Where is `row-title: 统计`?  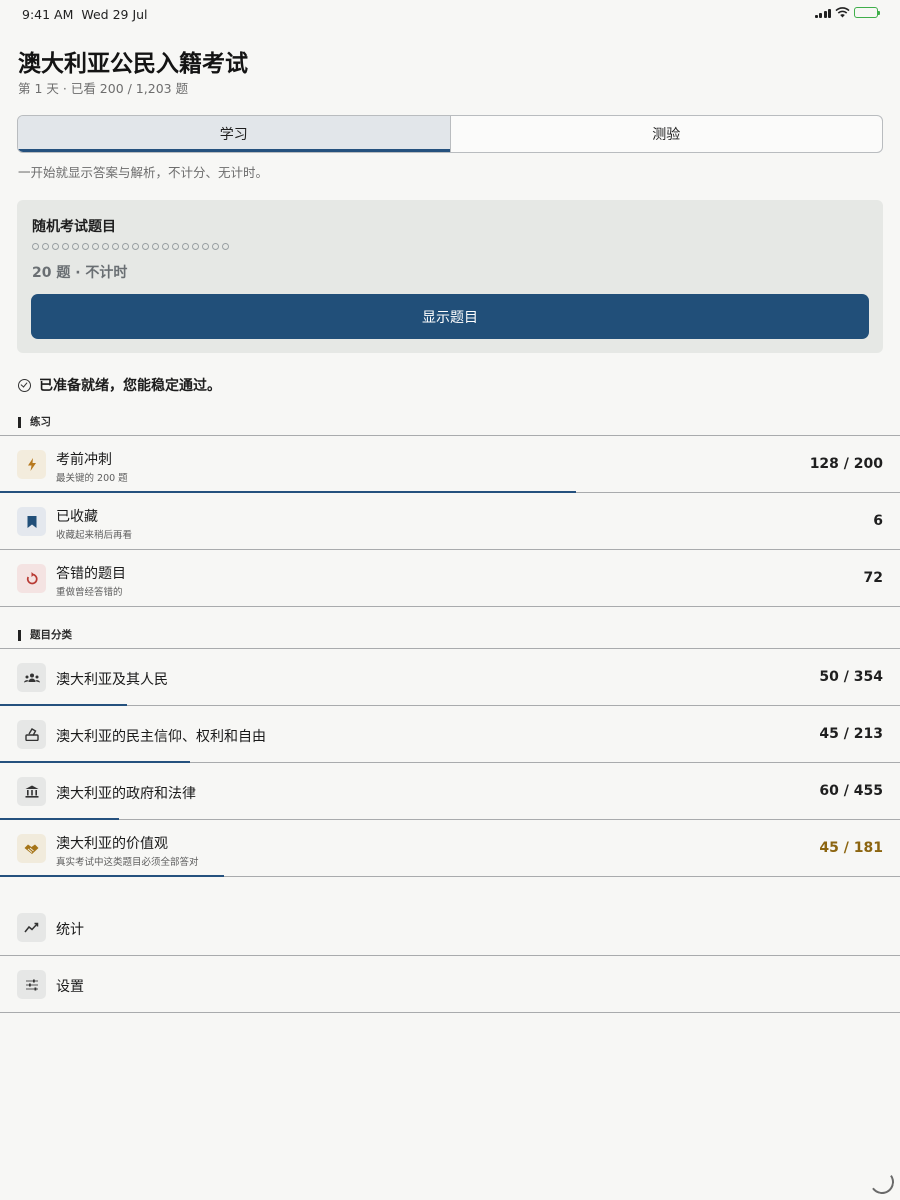
row-title: 统计 is located at coordinates (70, 930).